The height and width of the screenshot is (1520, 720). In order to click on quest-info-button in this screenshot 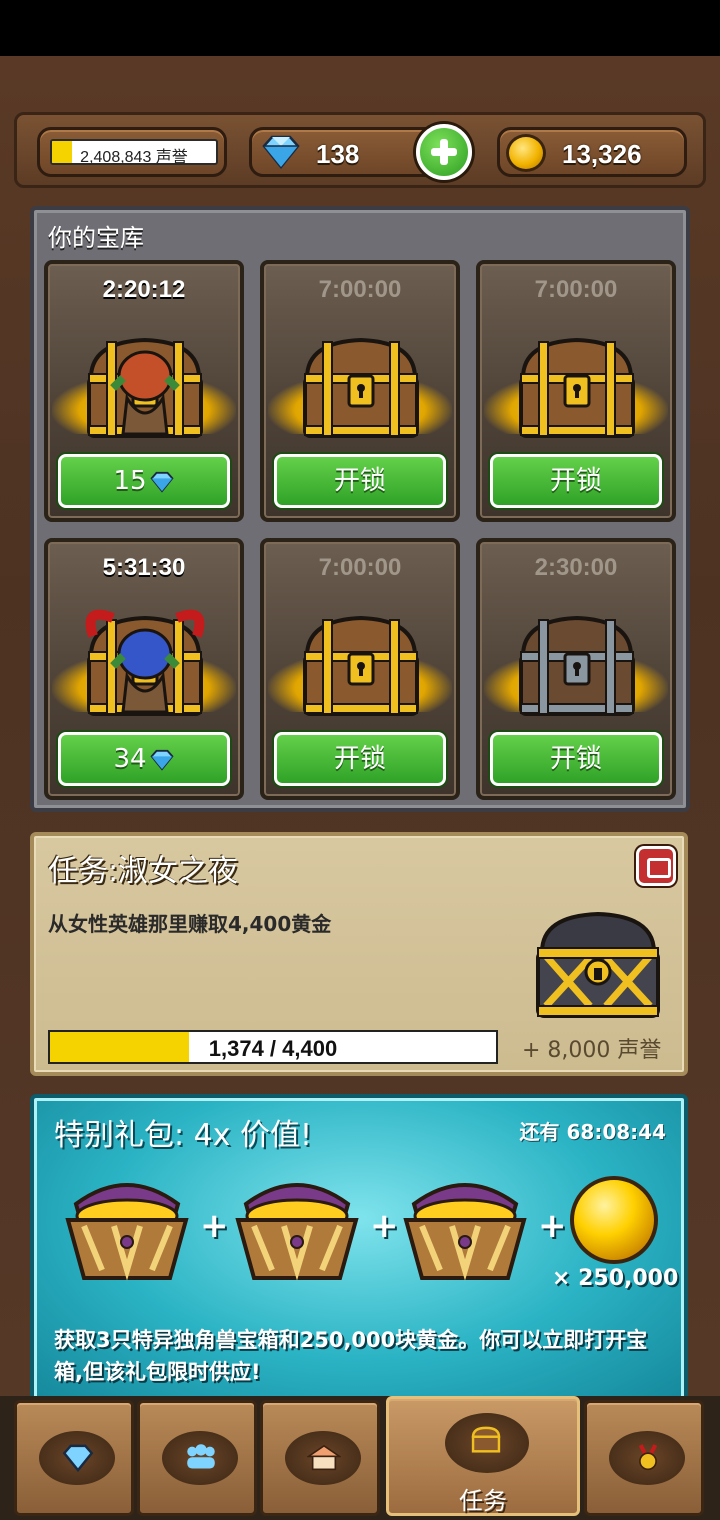, I will do `click(656, 866)`.